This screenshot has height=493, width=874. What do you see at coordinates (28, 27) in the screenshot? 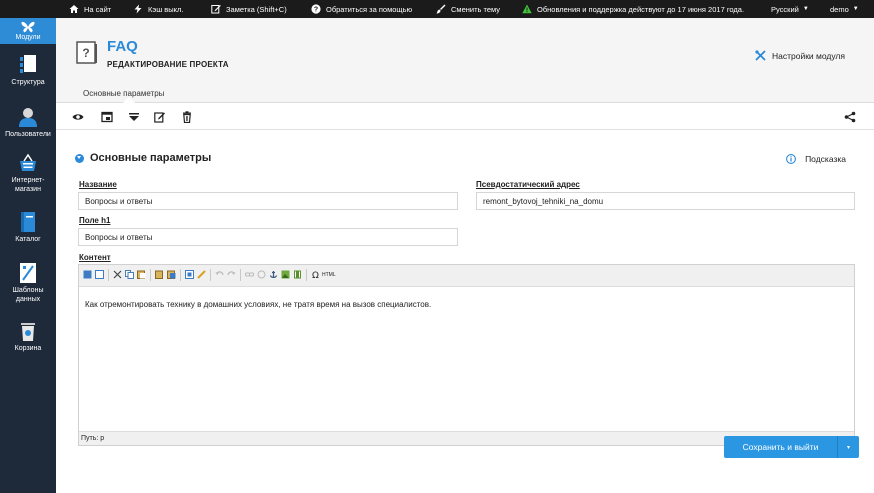
I see `butterfly-icon` at bounding box center [28, 27].